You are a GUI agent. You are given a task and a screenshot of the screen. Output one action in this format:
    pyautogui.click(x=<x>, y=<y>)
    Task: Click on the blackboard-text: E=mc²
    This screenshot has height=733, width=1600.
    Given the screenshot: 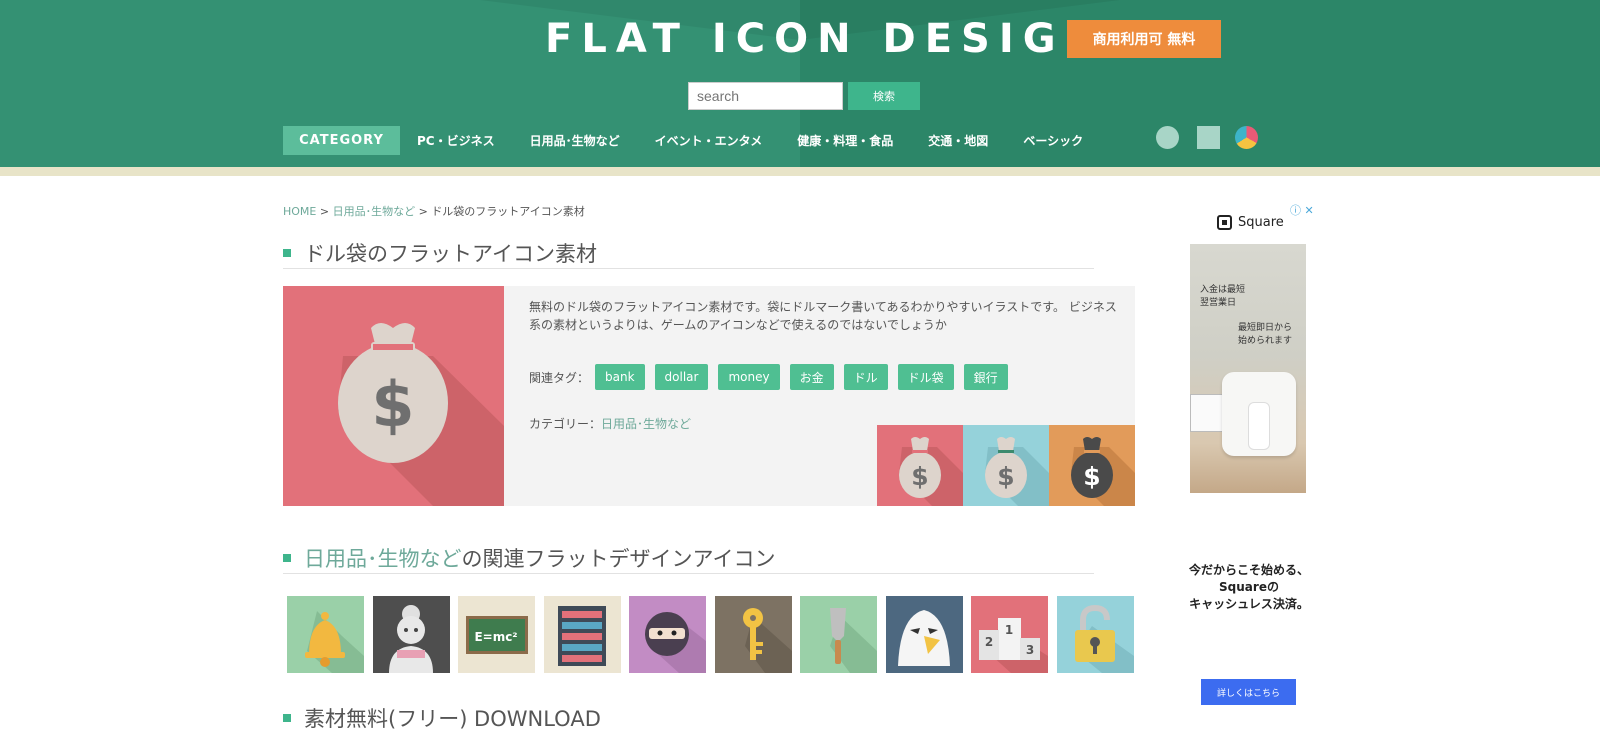 What is the action you would take?
    pyautogui.click(x=495, y=637)
    